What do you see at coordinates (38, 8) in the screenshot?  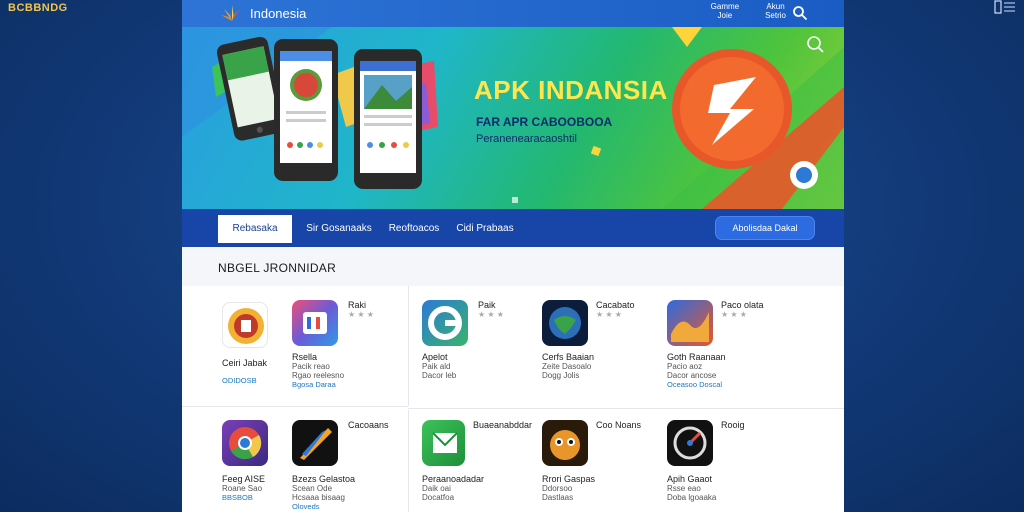 I see `corner-label: BCBBNDG` at bounding box center [38, 8].